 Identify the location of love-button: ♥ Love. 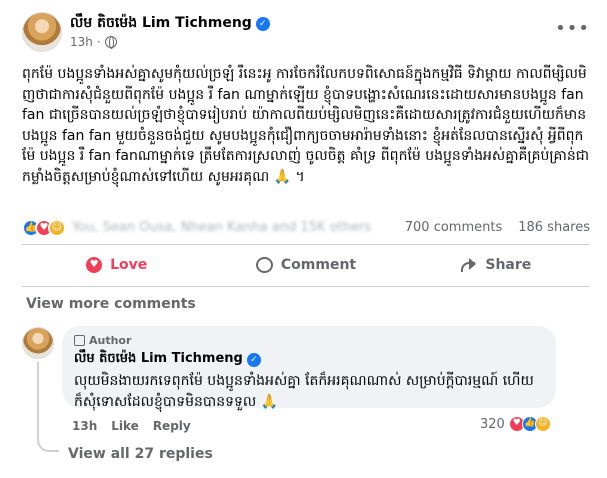
(116, 265).